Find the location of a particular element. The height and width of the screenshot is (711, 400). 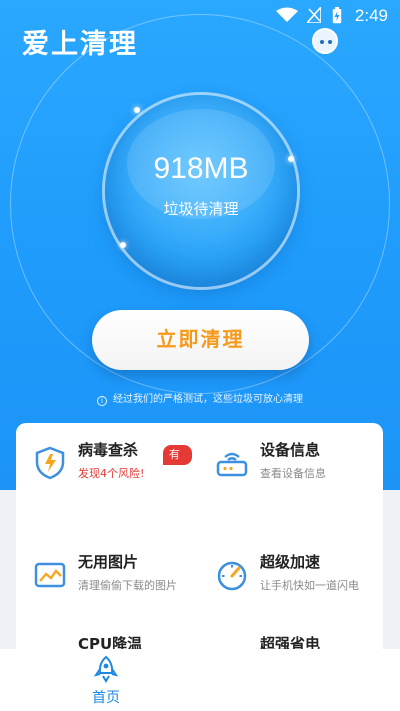

risk-badge: 有风险 is located at coordinates (177, 473).